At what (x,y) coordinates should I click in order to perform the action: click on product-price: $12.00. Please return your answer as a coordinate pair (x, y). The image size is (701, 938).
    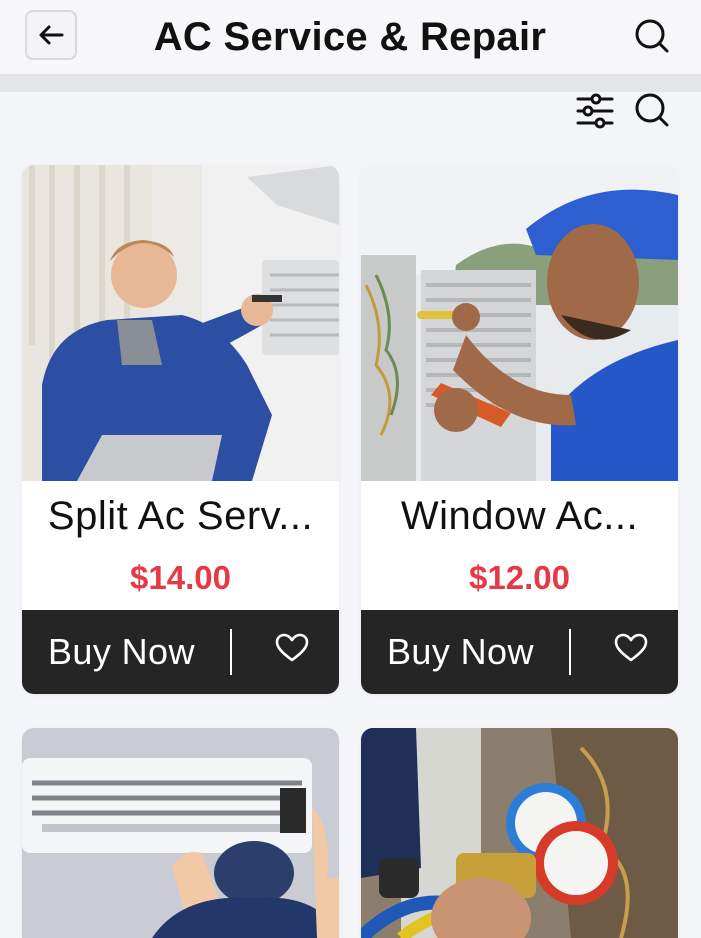
    Looking at the image, I should click on (519, 577).